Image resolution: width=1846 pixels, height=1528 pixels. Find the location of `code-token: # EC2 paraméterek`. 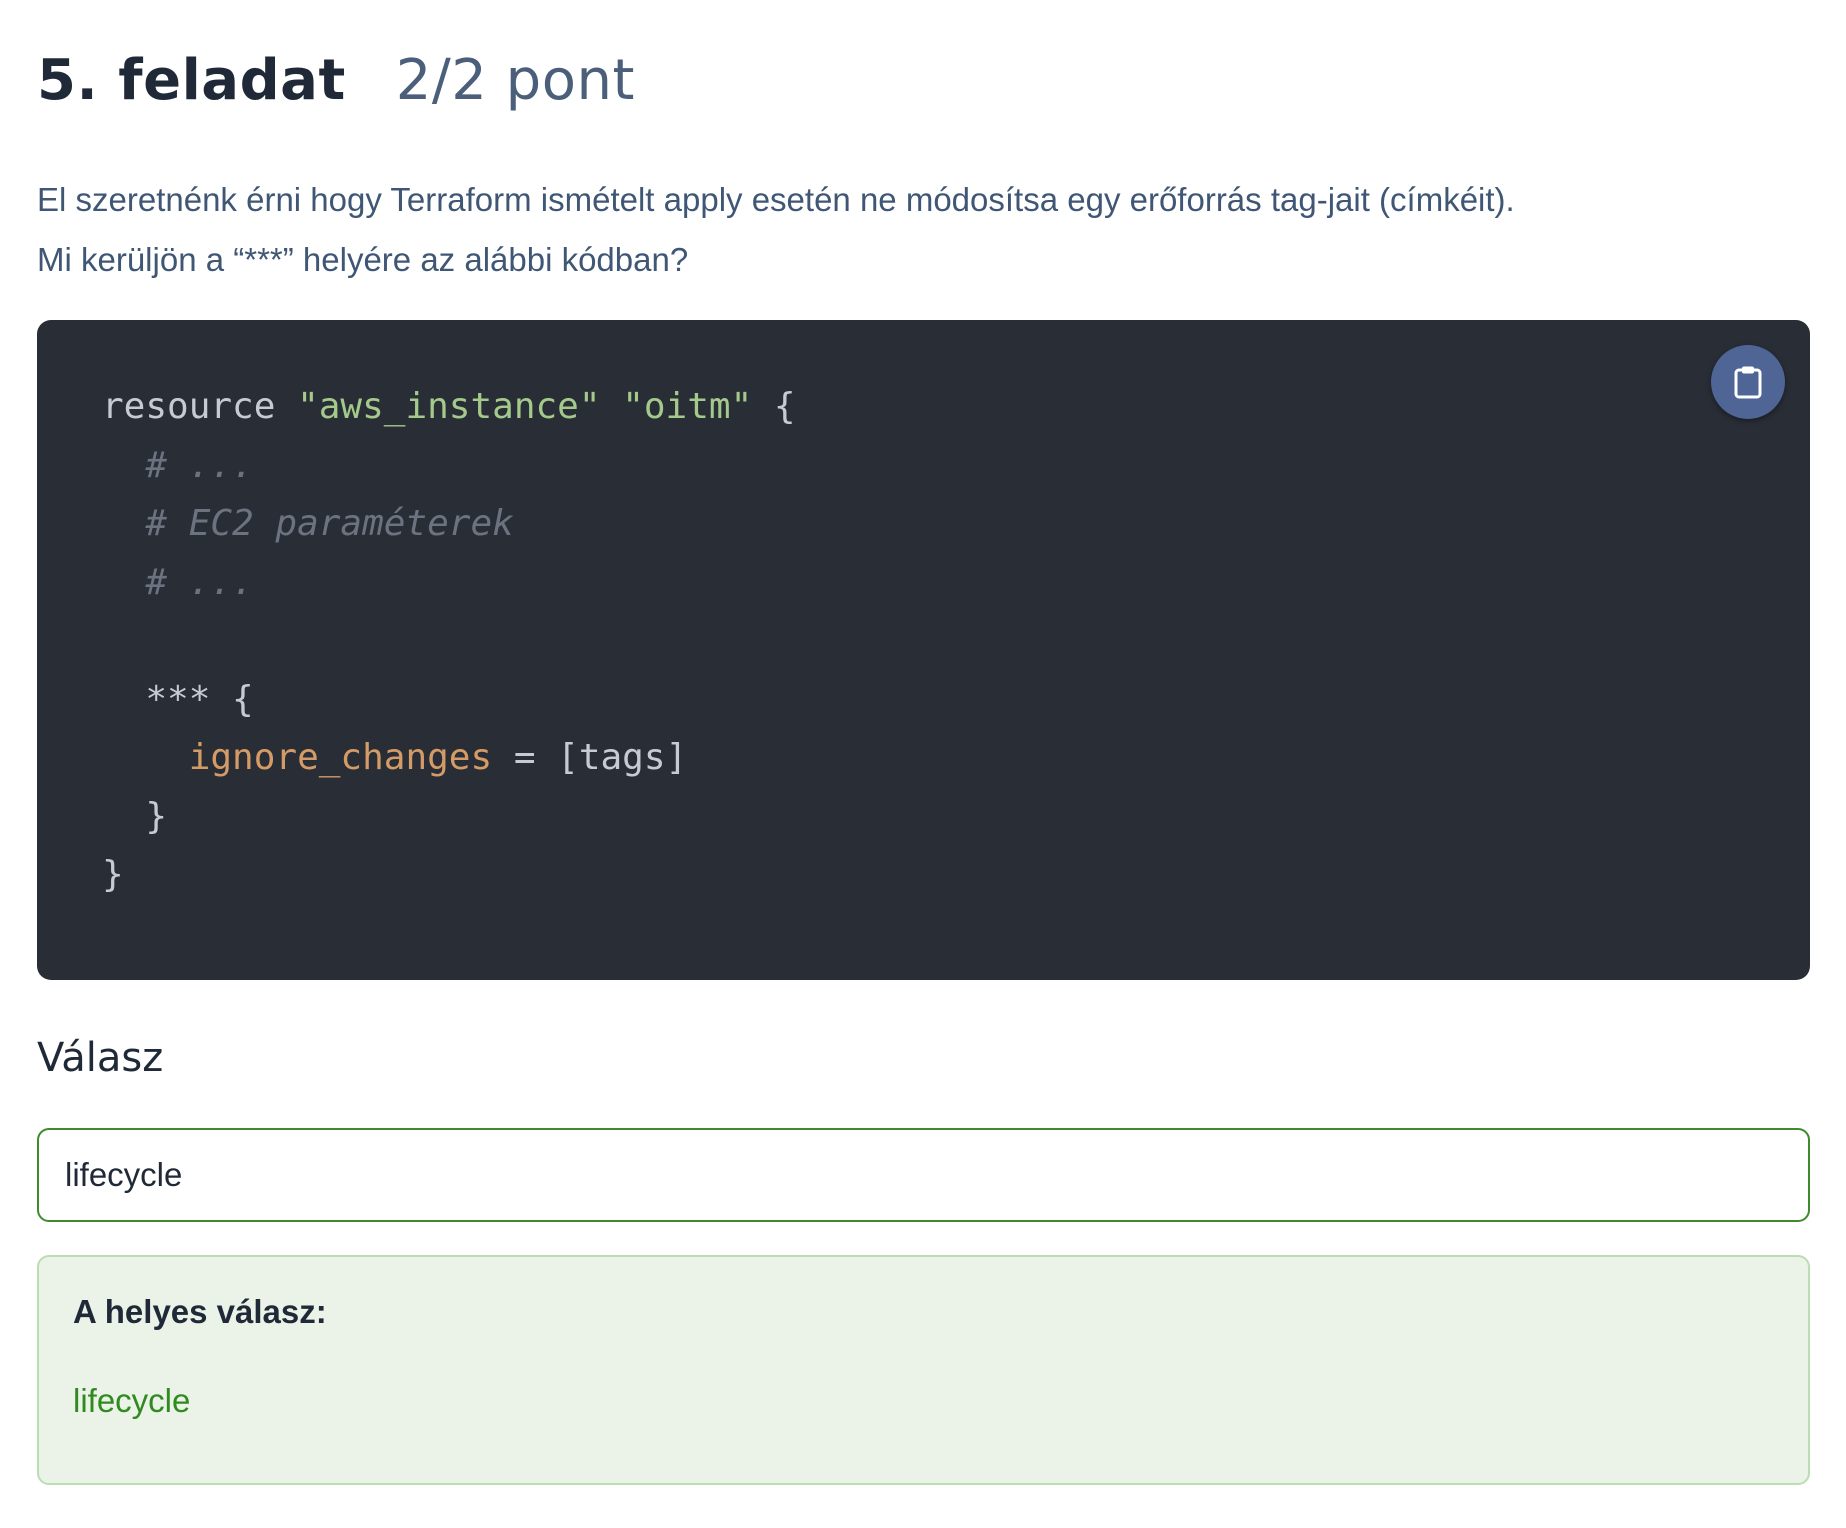

code-token: # EC2 paraméterek is located at coordinates (308, 523).